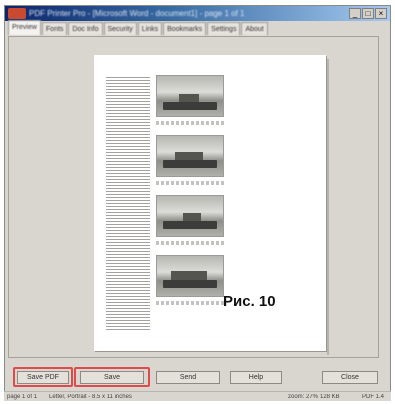 This screenshot has width=395, height=404. I want to click on send-button: Send, so click(188, 377).